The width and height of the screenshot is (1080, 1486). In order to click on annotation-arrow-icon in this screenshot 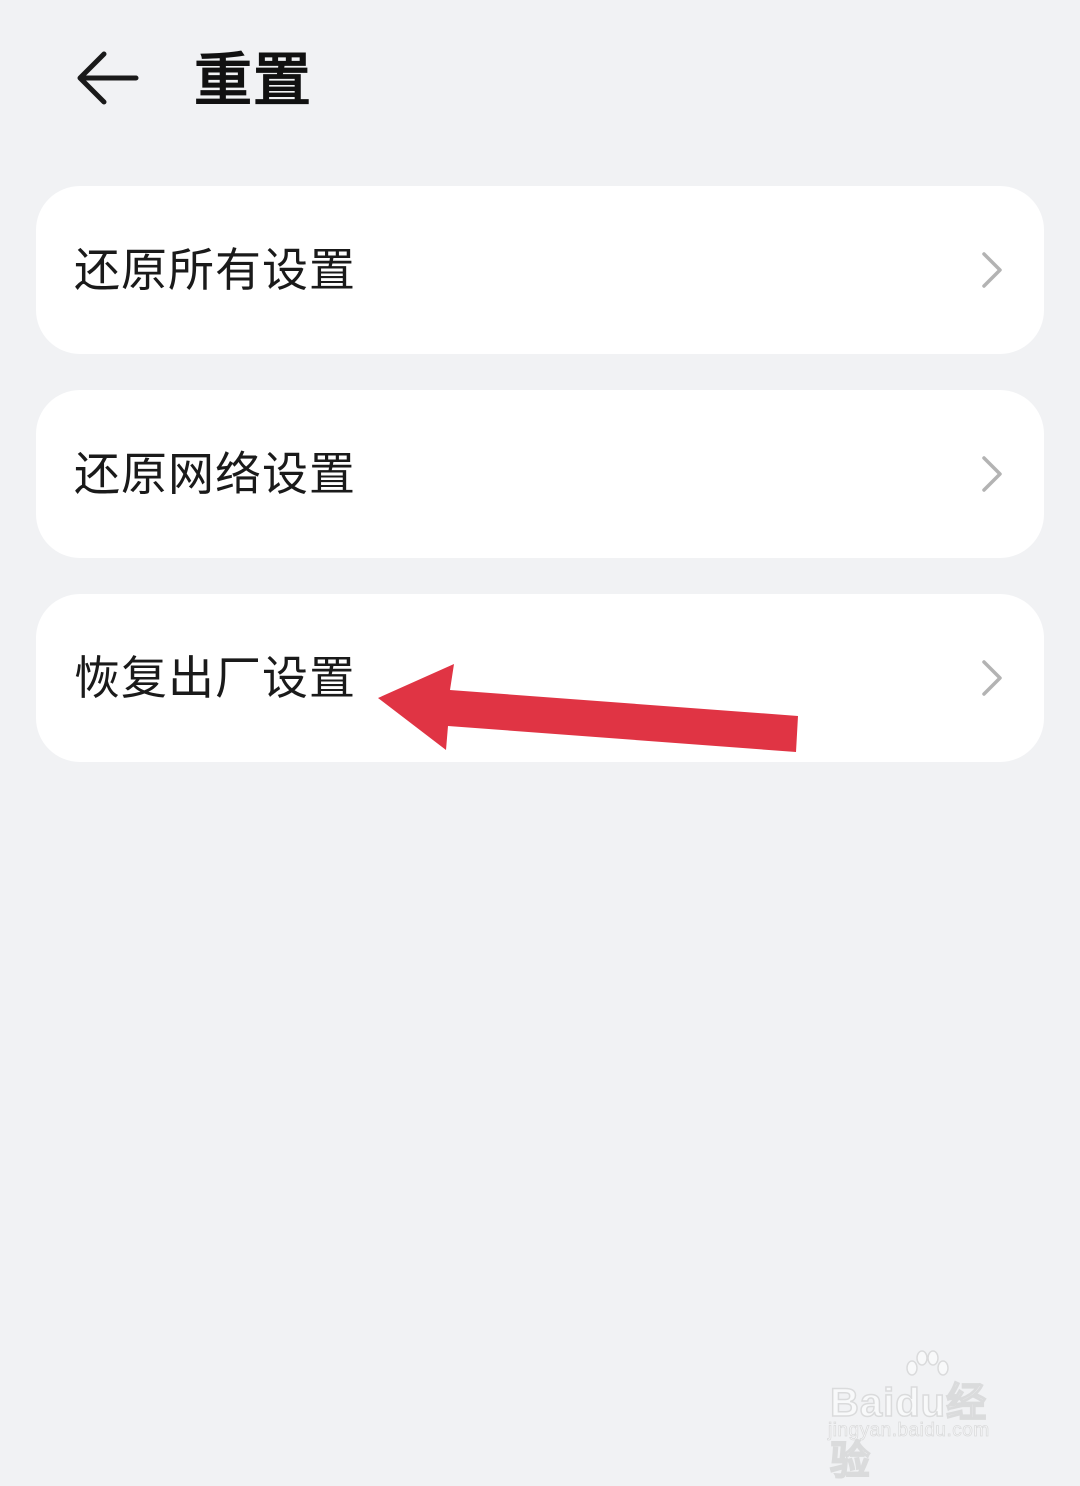, I will do `click(588, 708)`.